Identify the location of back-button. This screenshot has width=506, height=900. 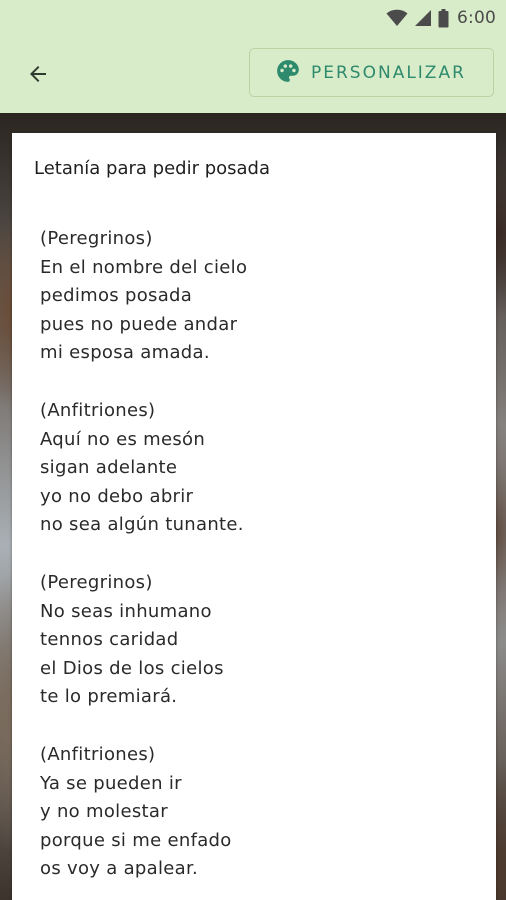
(38, 76).